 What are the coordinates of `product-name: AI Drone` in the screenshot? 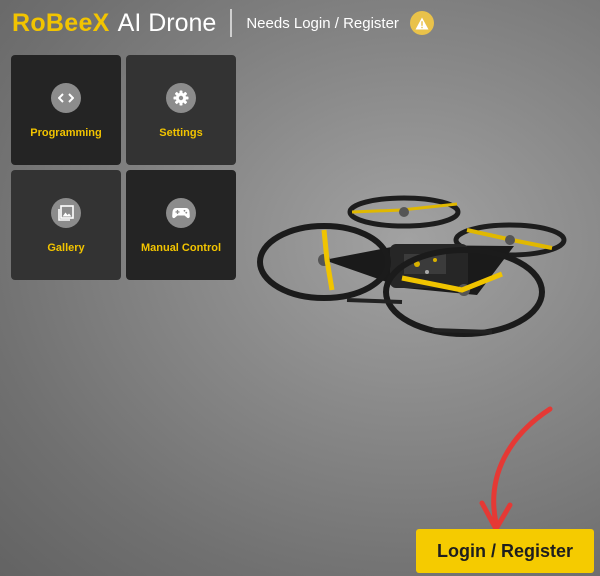 It's located at (167, 22).